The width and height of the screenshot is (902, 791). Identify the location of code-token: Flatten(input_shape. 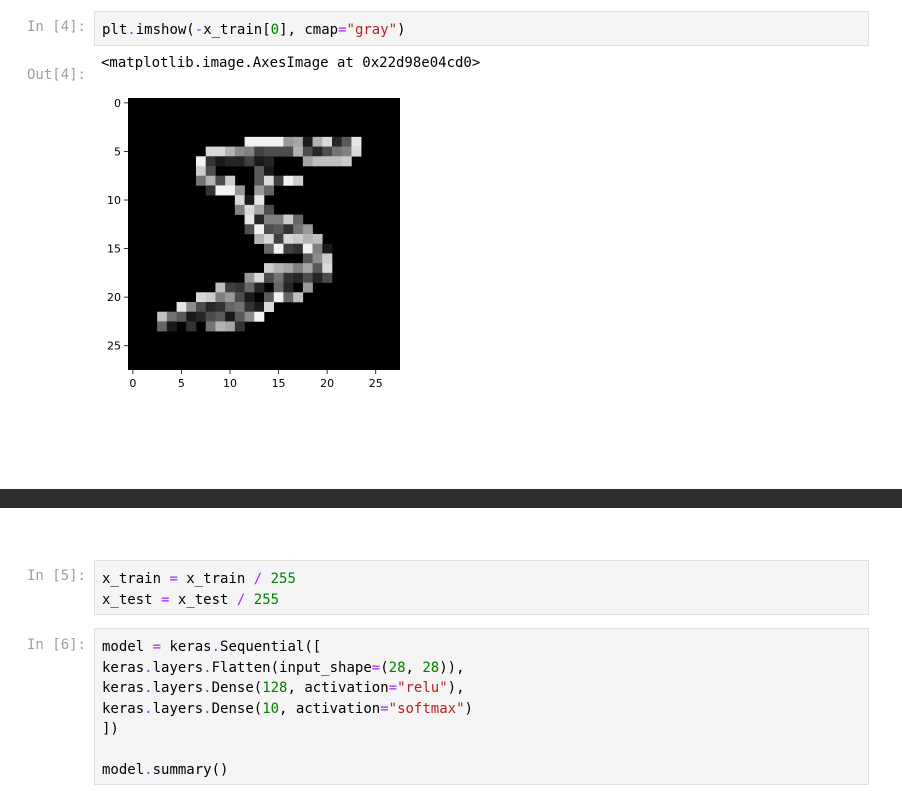
(291, 667).